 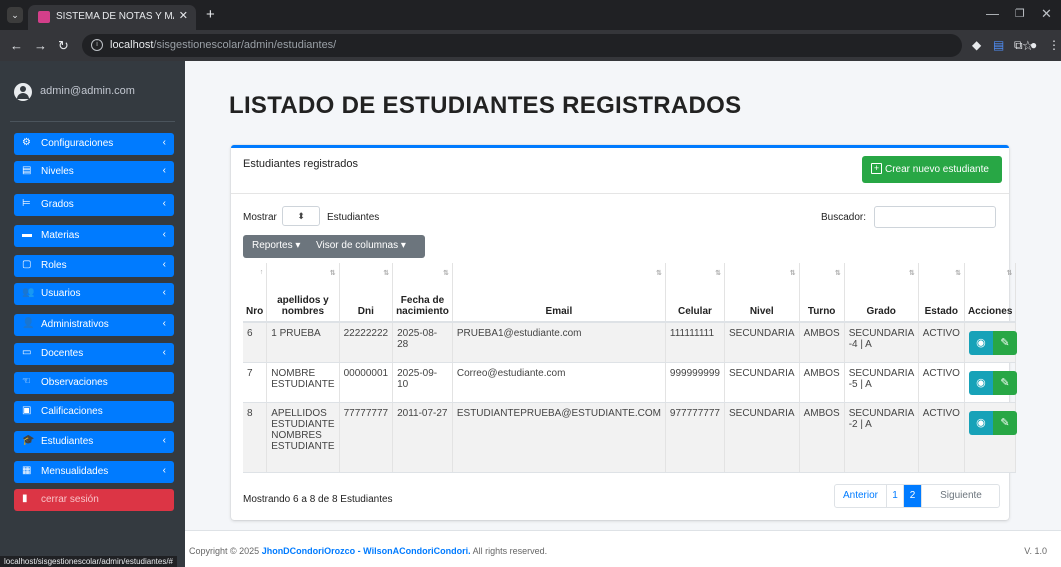 I want to click on col-header-label: Grado, so click(x=881, y=311).